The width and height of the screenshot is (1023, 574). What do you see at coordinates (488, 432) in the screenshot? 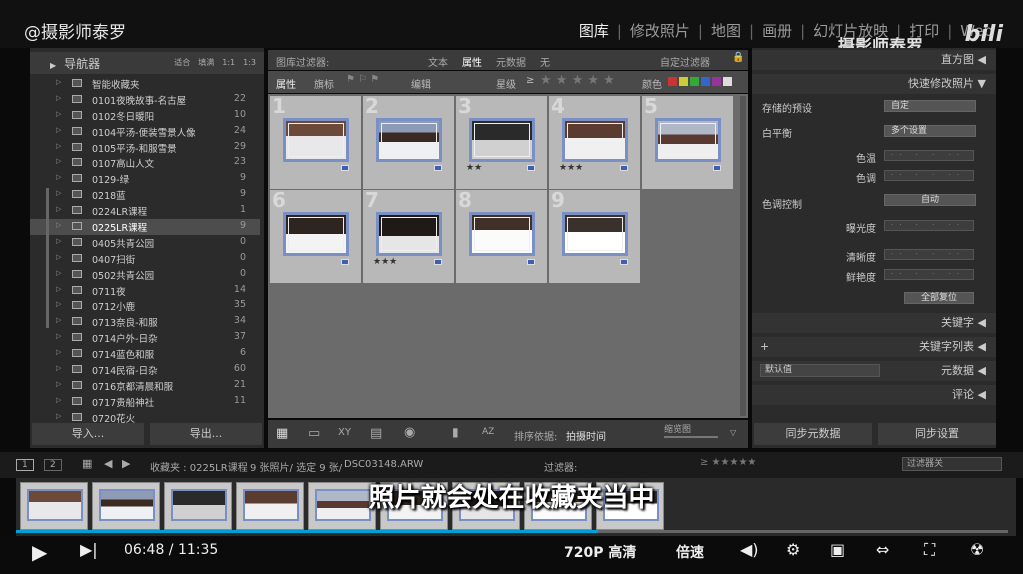
I see `sort-direction-icon: AZ` at bounding box center [488, 432].